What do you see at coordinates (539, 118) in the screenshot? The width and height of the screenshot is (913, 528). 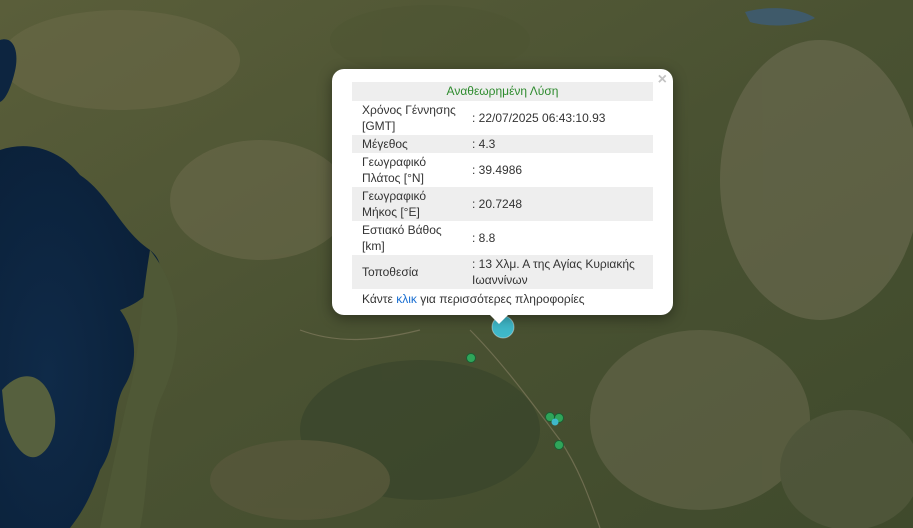 I see `row-value: : 22/07/2025 06:43:10.93` at bounding box center [539, 118].